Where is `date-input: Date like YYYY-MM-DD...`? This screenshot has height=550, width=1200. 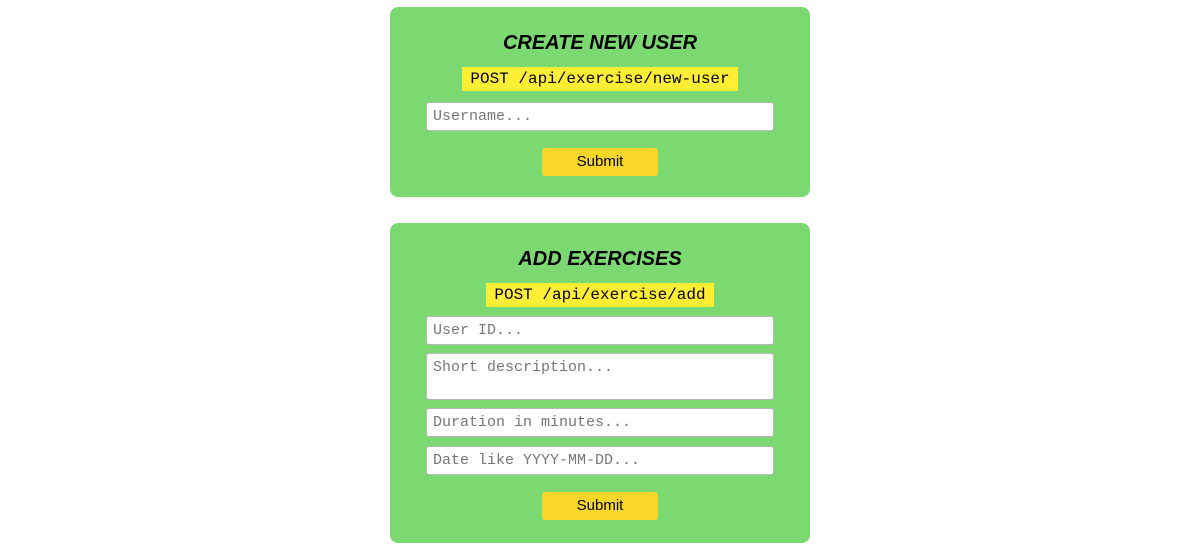 date-input: Date like YYYY-MM-DD... is located at coordinates (600, 460).